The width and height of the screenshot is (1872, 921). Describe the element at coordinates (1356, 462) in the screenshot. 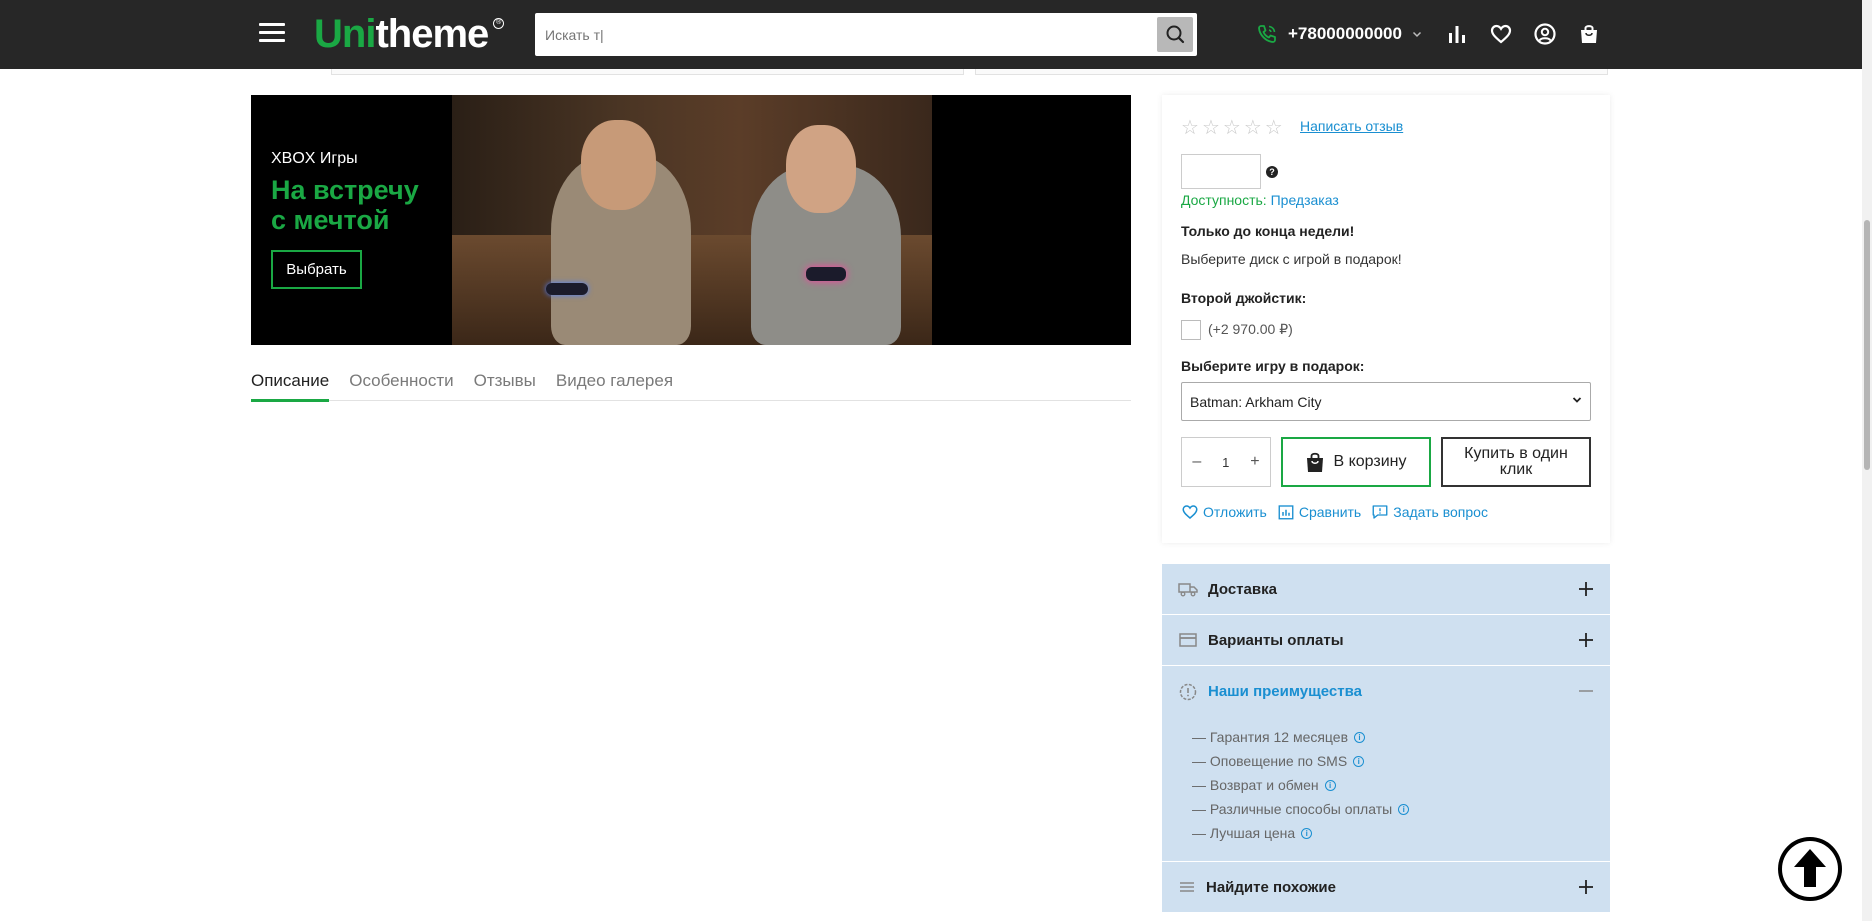

I see `add-to-cart-button: В корзину` at that location.